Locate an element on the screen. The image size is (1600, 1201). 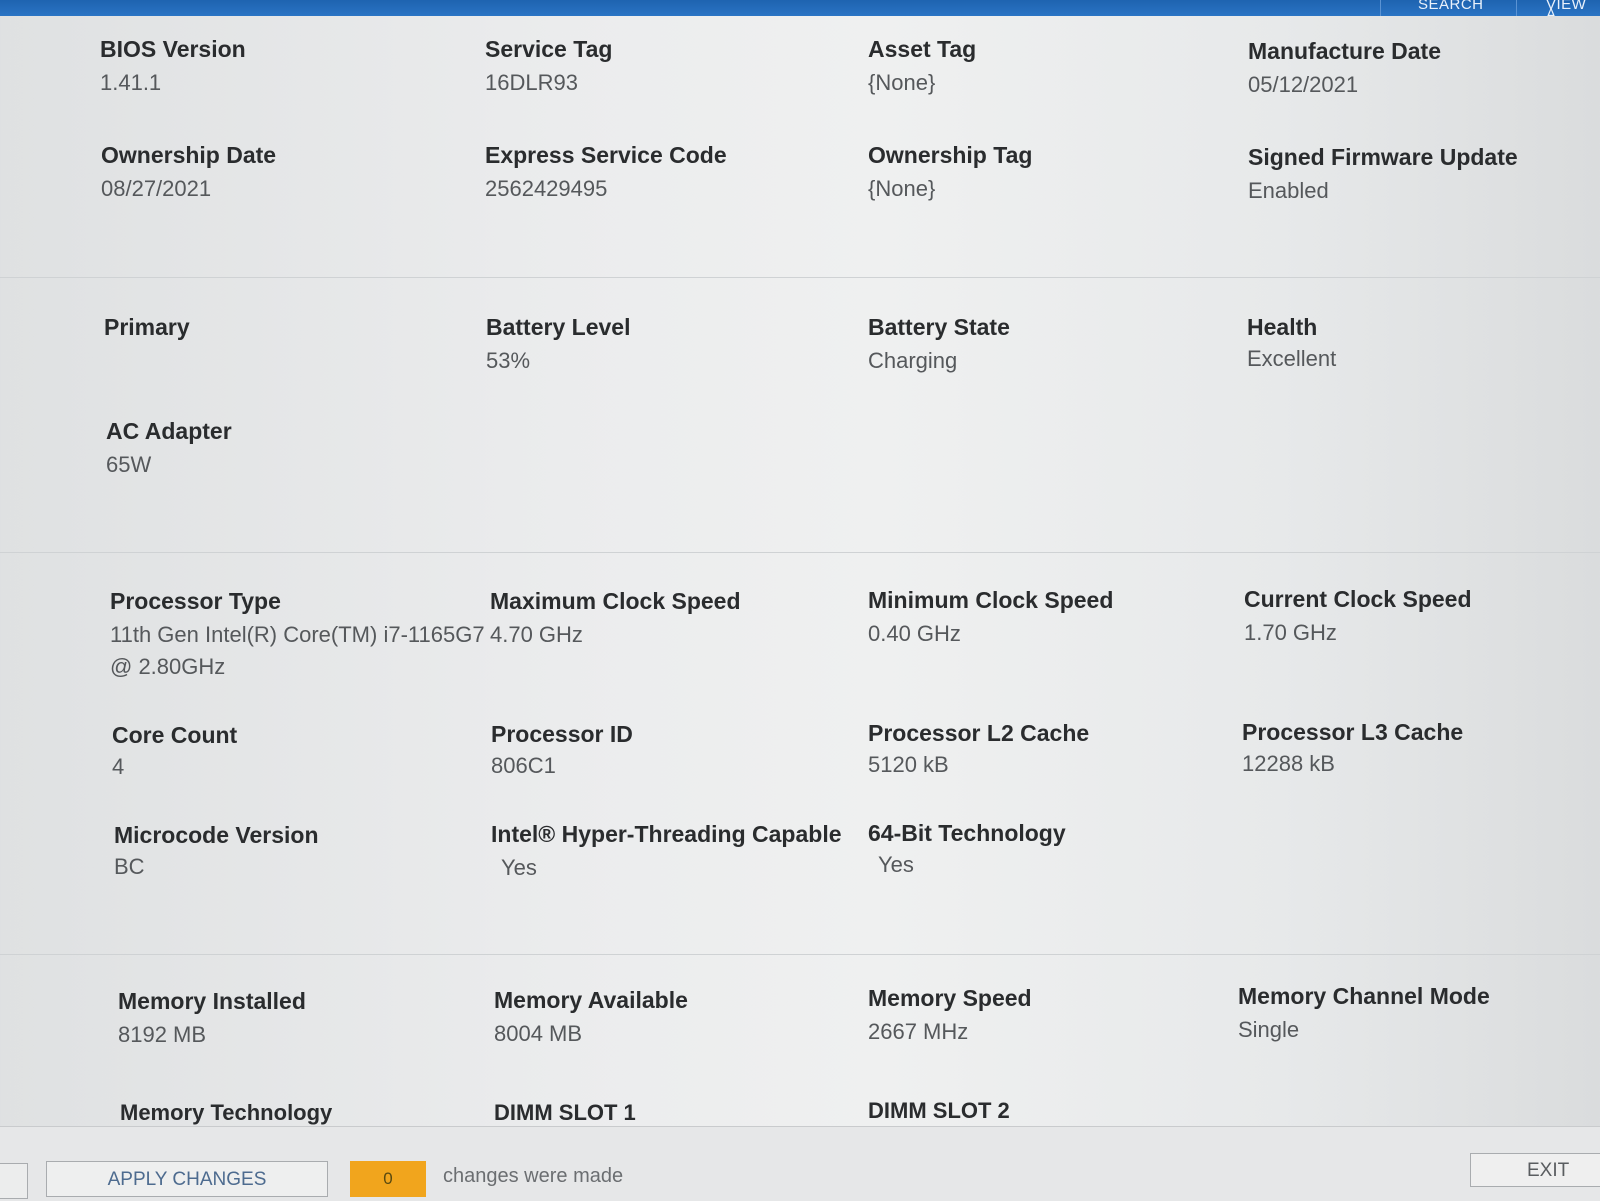
dimm-slot-1-label: DIMM SLOT 1 is located at coordinates (565, 1112).